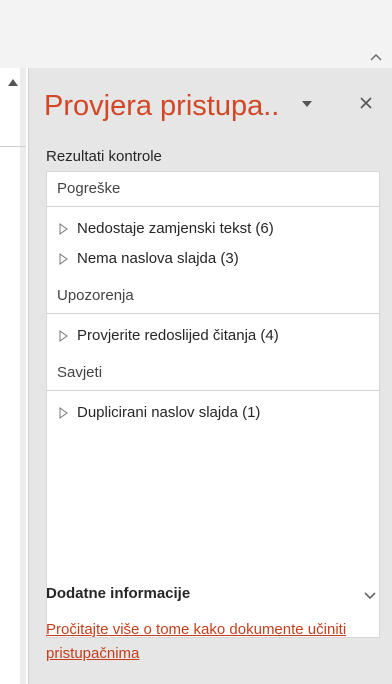  Describe the element at coordinates (158, 258) in the screenshot. I see `item-label: Nema naslova slajda (3)` at that location.